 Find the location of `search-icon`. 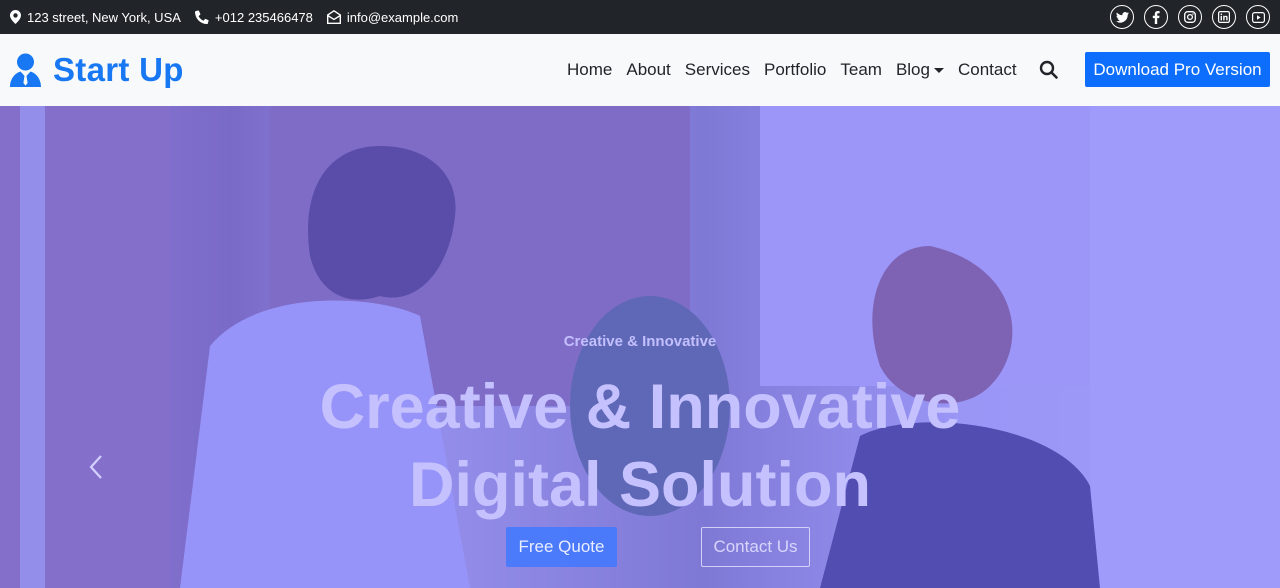

search-icon is located at coordinates (1048, 69).